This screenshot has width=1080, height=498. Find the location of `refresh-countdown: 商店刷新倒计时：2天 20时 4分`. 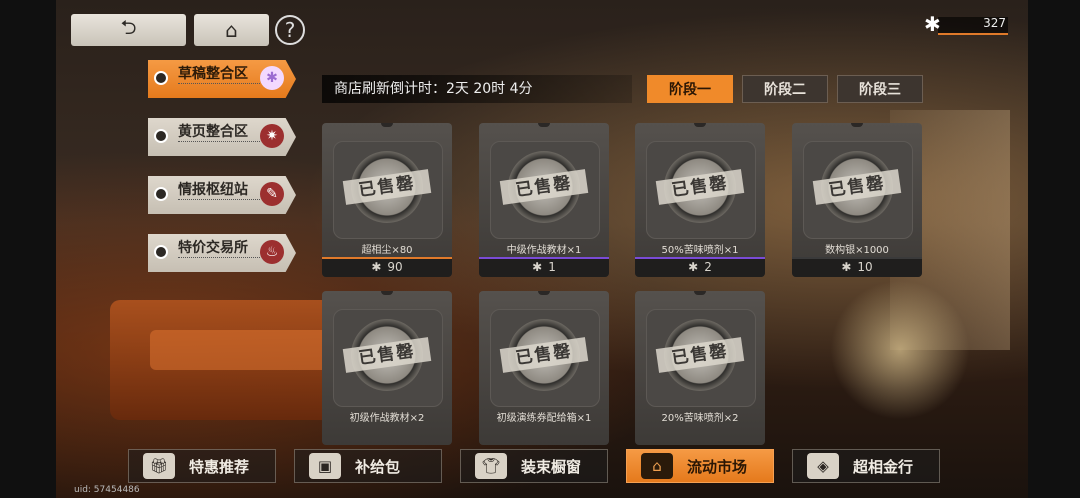

refresh-countdown: 商店刷新倒计时：2天 20时 4分 is located at coordinates (477, 89).